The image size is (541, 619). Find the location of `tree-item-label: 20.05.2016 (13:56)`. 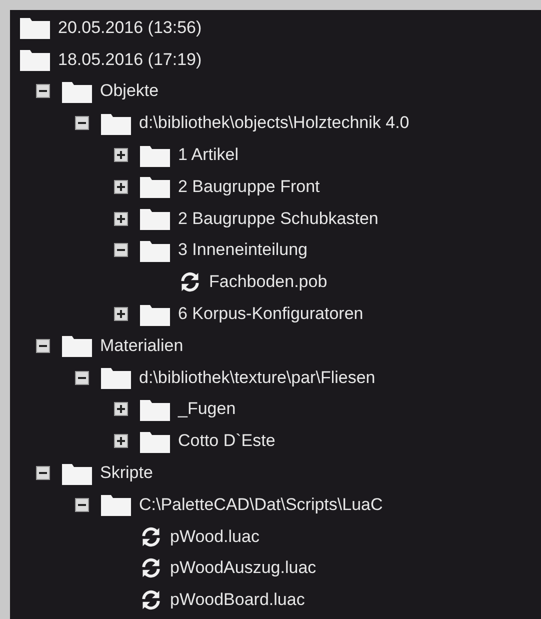

tree-item-label: 20.05.2016 (13:56) is located at coordinates (130, 28).